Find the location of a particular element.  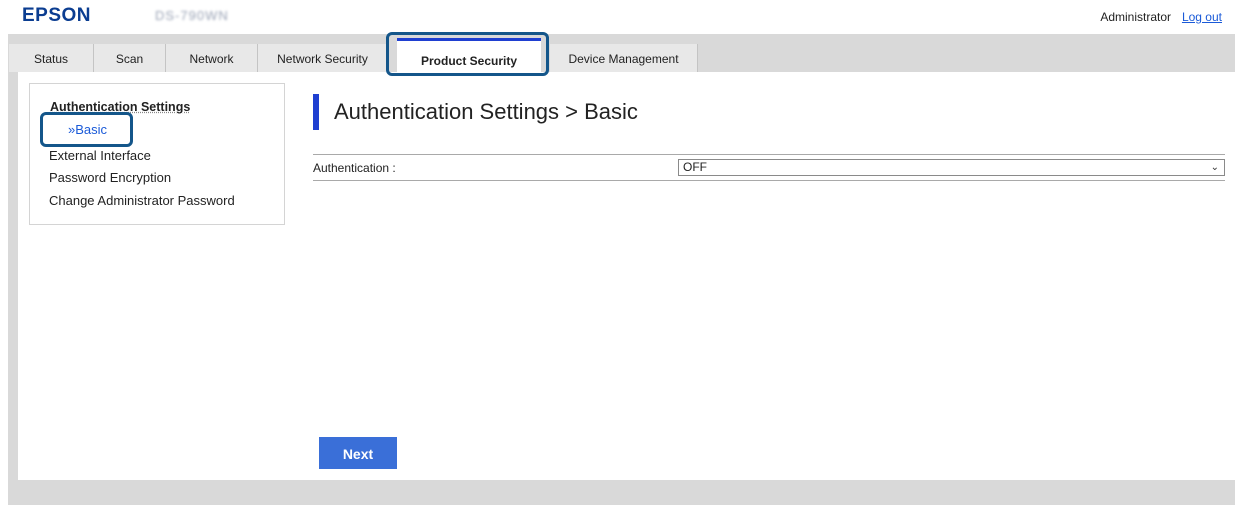

divider-top is located at coordinates (769, 154).